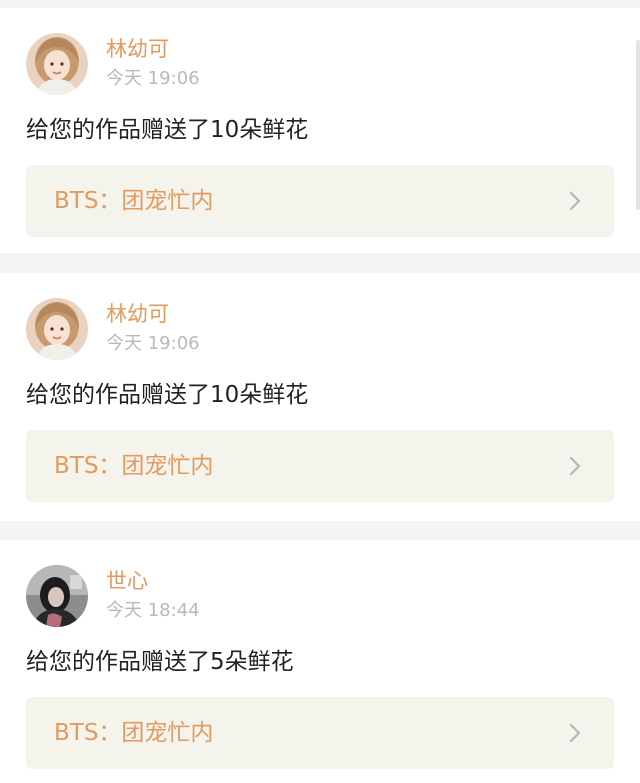 Image resolution: width=640 pixels, height=783 pixels. I want to click on user-name: 世心, so click(127, 581).